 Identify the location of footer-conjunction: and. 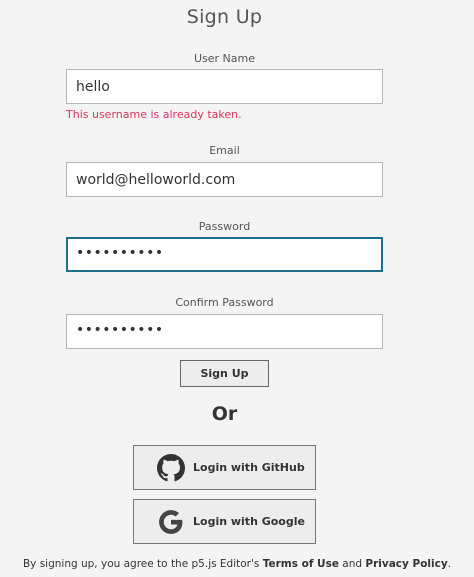
(352, 564).